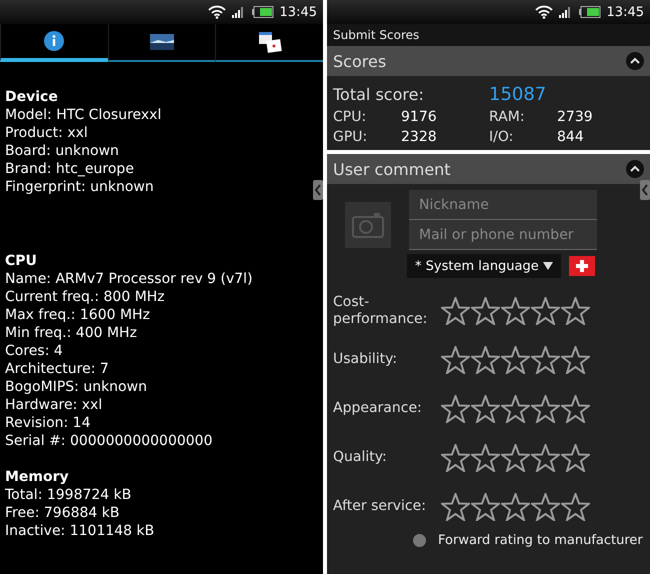 This screenshot has height=574, width=650. I want to click on rating-label: Appearance:, so click(378, 408).